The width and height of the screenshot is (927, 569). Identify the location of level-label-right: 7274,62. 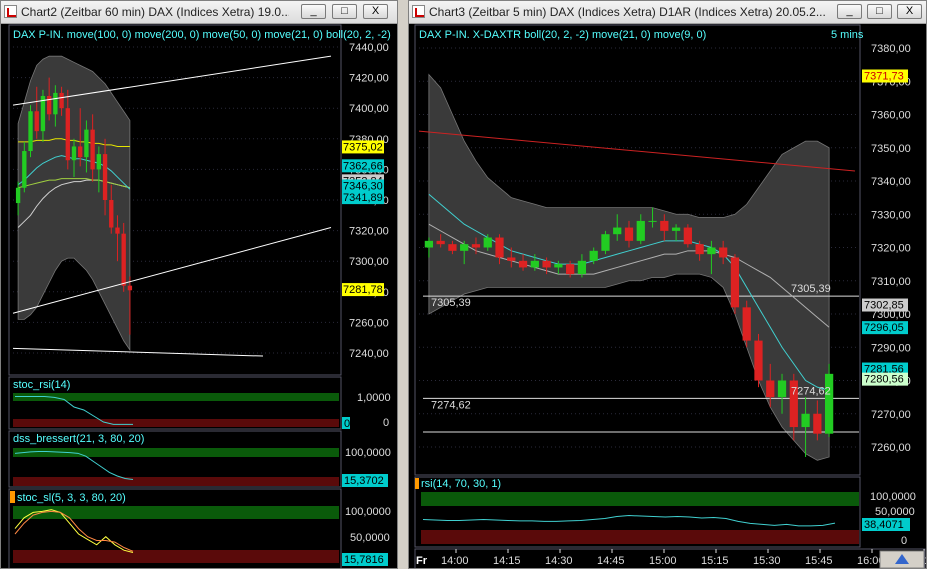
(811, 391).